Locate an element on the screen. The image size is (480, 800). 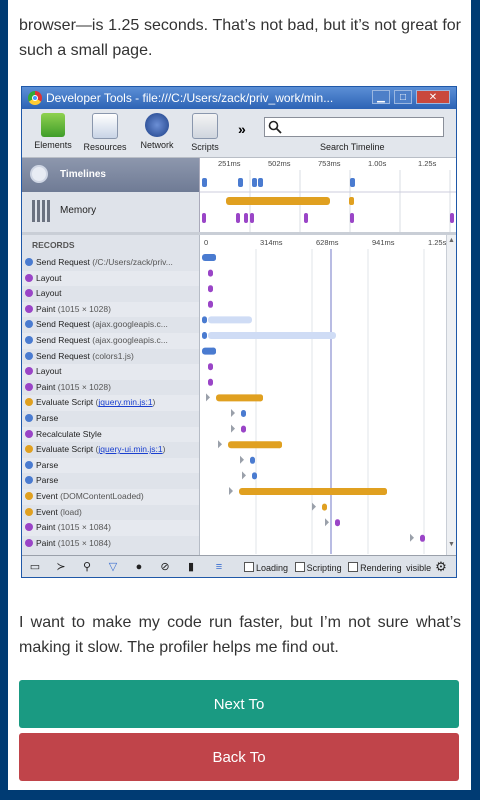
ruler-tick-label: 753ms is located at coordinates (329, 163).